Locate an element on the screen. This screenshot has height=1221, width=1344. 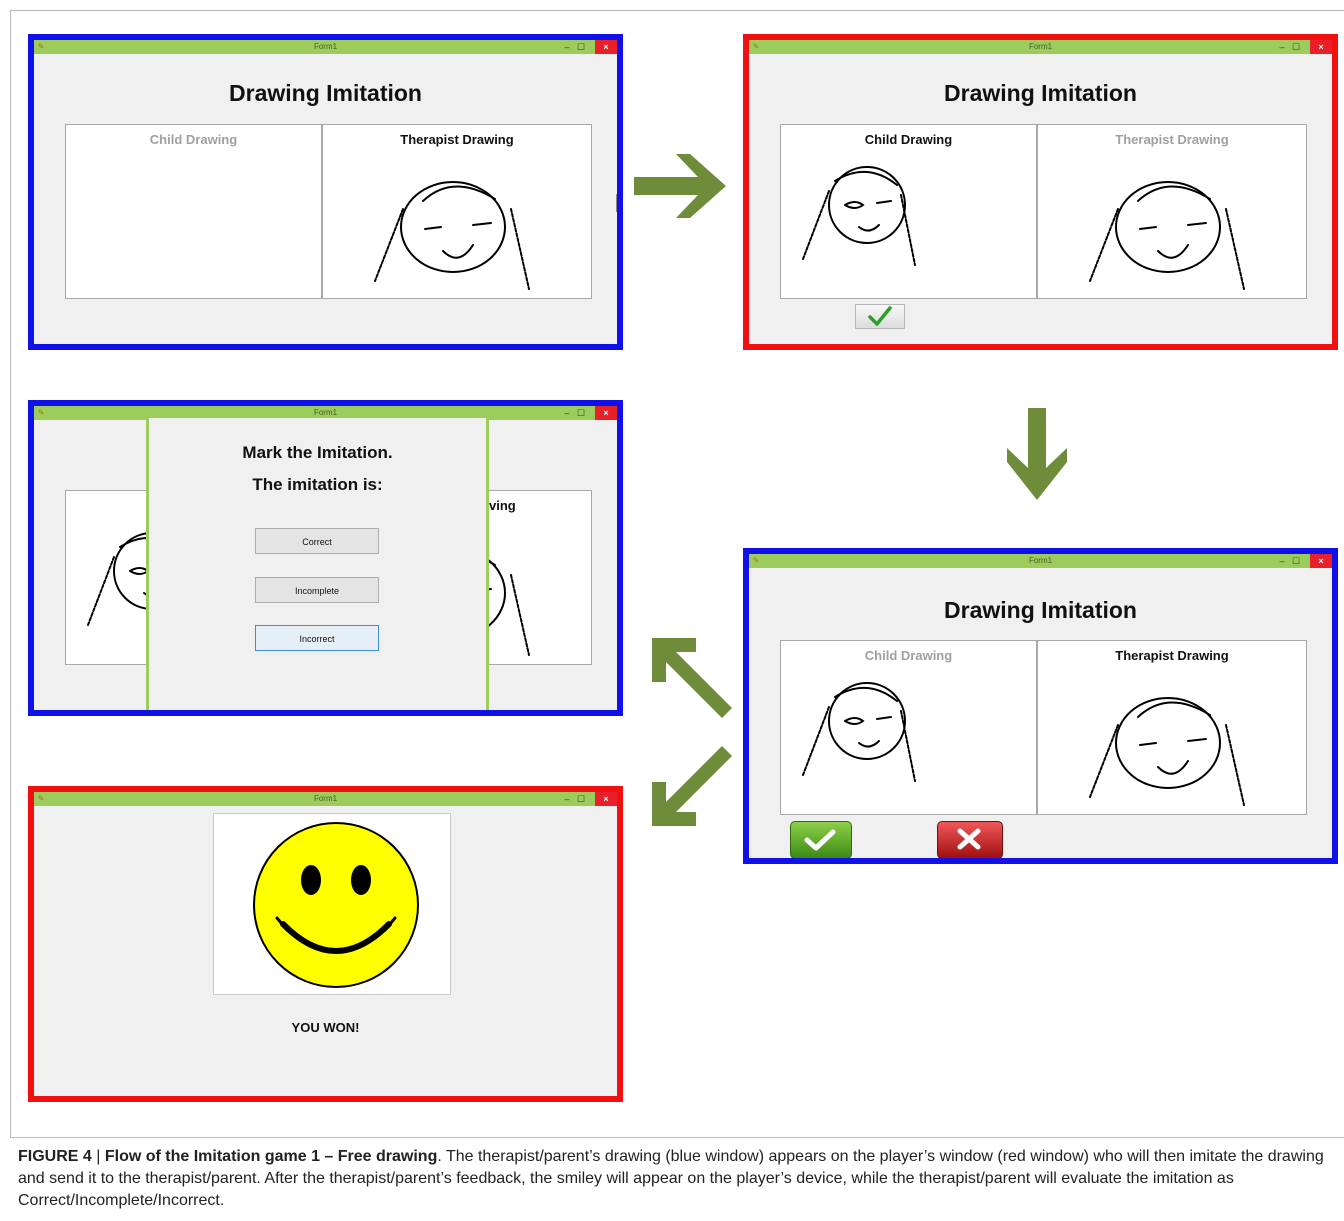
accept-button is located at coordinates (821, 839).